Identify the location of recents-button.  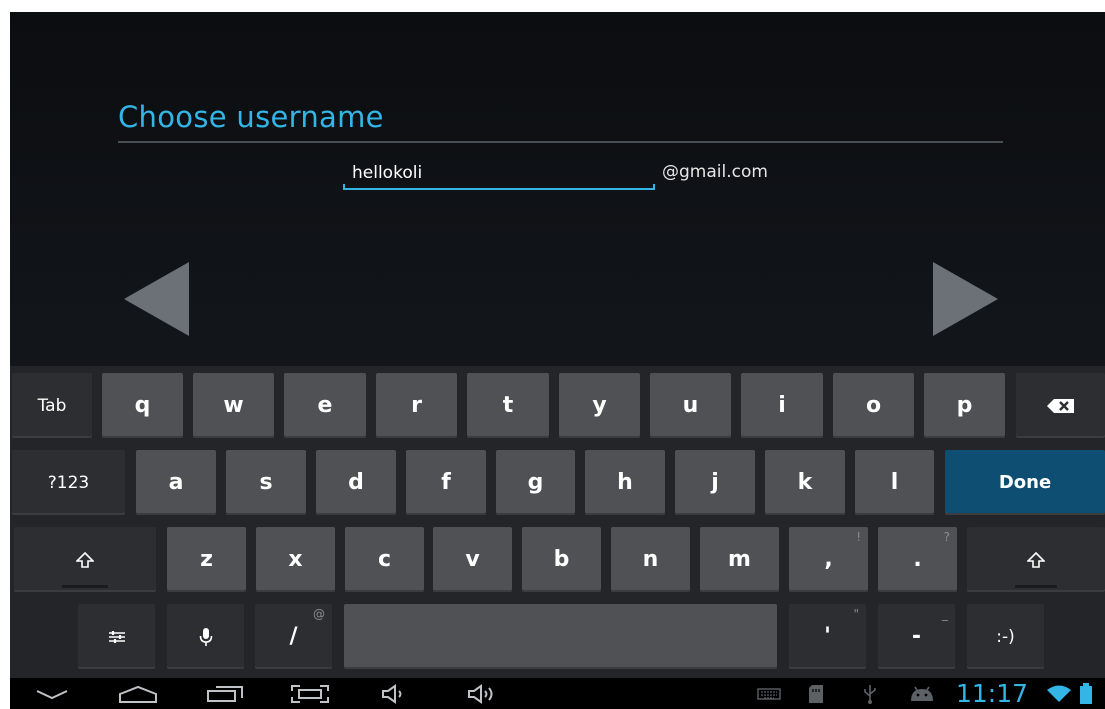
(225, 693).